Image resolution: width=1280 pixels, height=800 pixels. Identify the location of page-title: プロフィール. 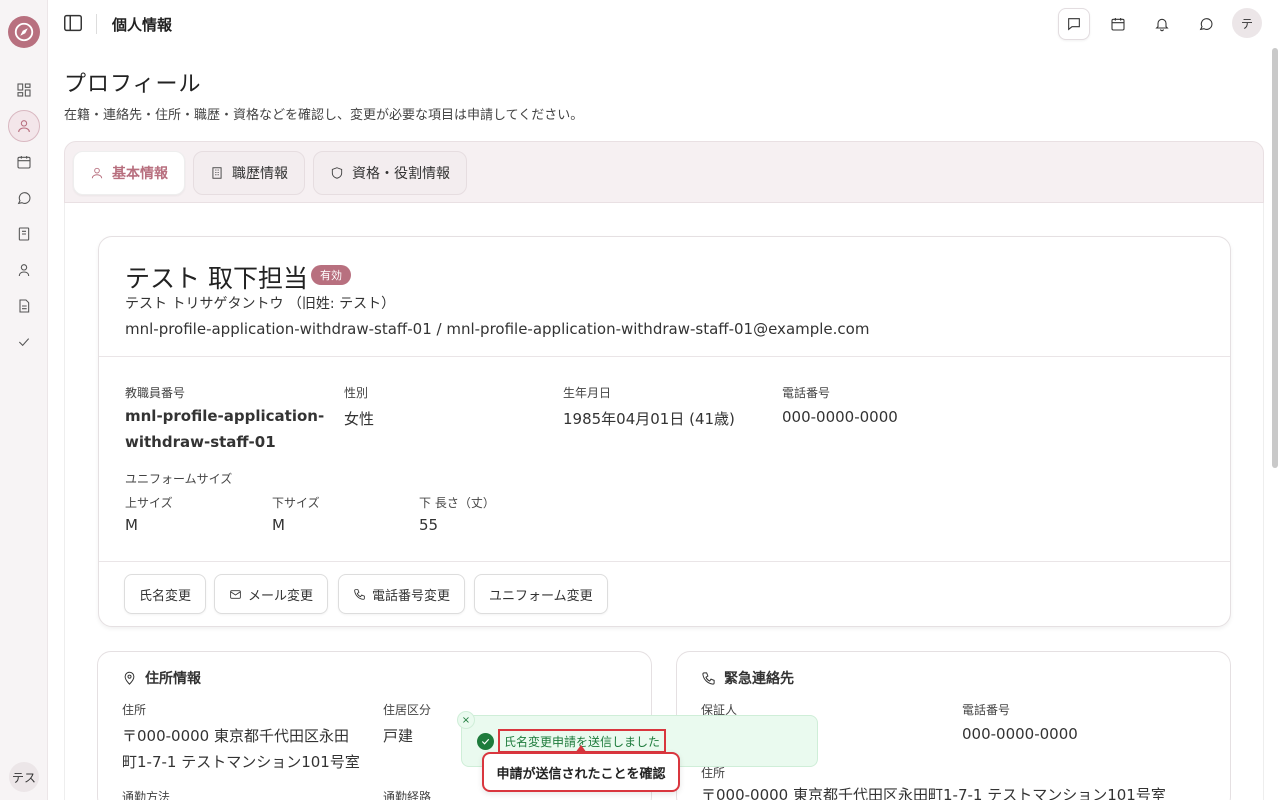
(133, 84).